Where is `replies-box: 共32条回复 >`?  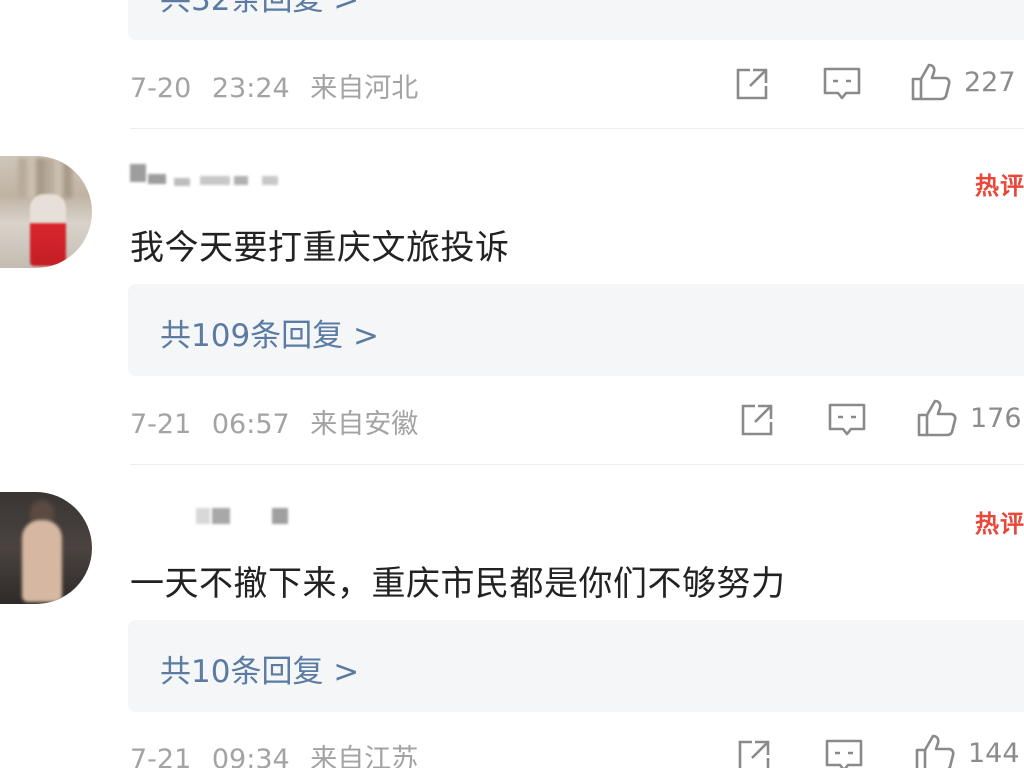
replies-box: 共32条回复 > is located at coordinates (576, 20).